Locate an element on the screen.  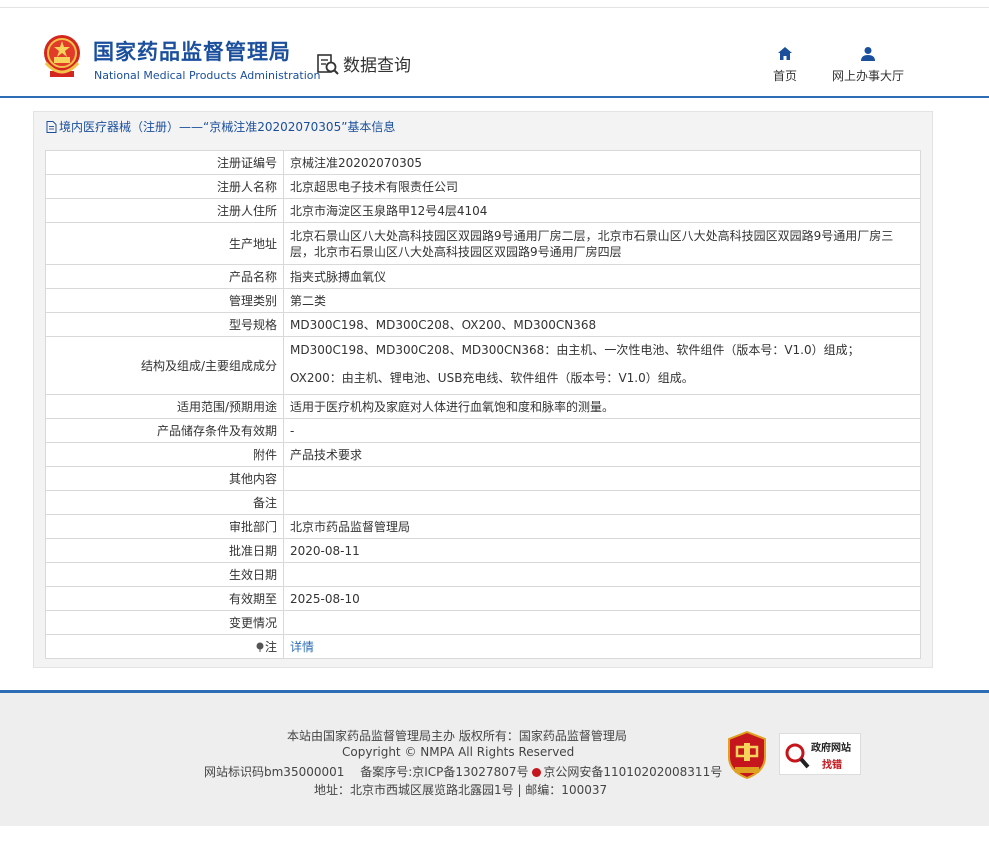
table-row: 注册人住所 北京市海淀区玉泉路甲12号4层4104 is located at coordinates (483, 210).